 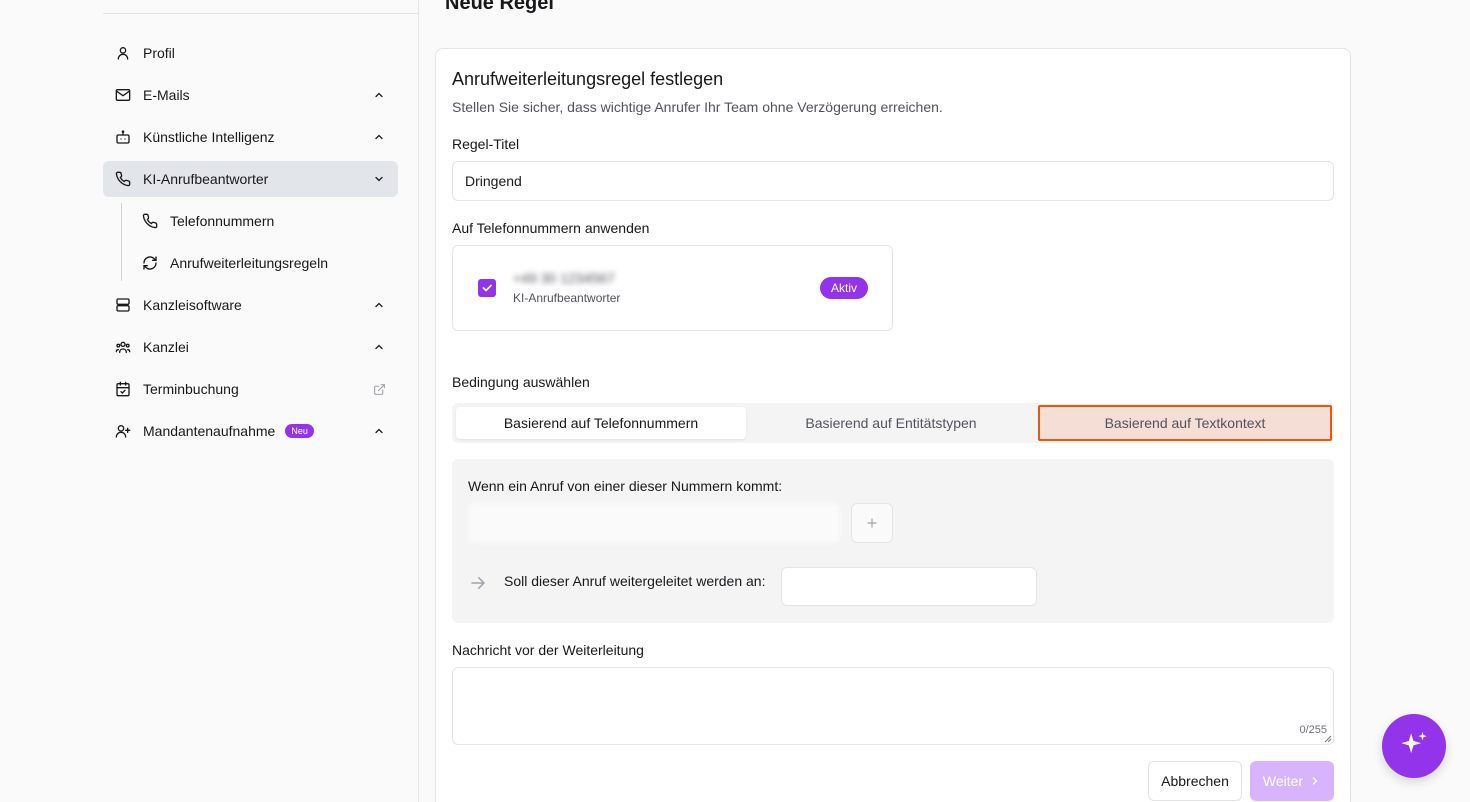 What do you see at coordinates (150, 263) in the screenshot?
I see `refresh-icon` at bounding box center [150, 263].